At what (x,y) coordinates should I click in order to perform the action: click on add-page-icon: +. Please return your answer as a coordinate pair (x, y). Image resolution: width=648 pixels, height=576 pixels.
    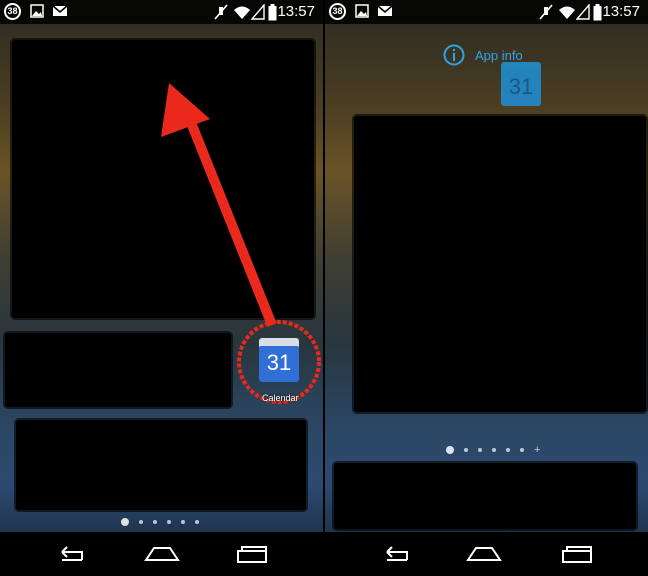
    Looking at the image, I should click on (537, 450).